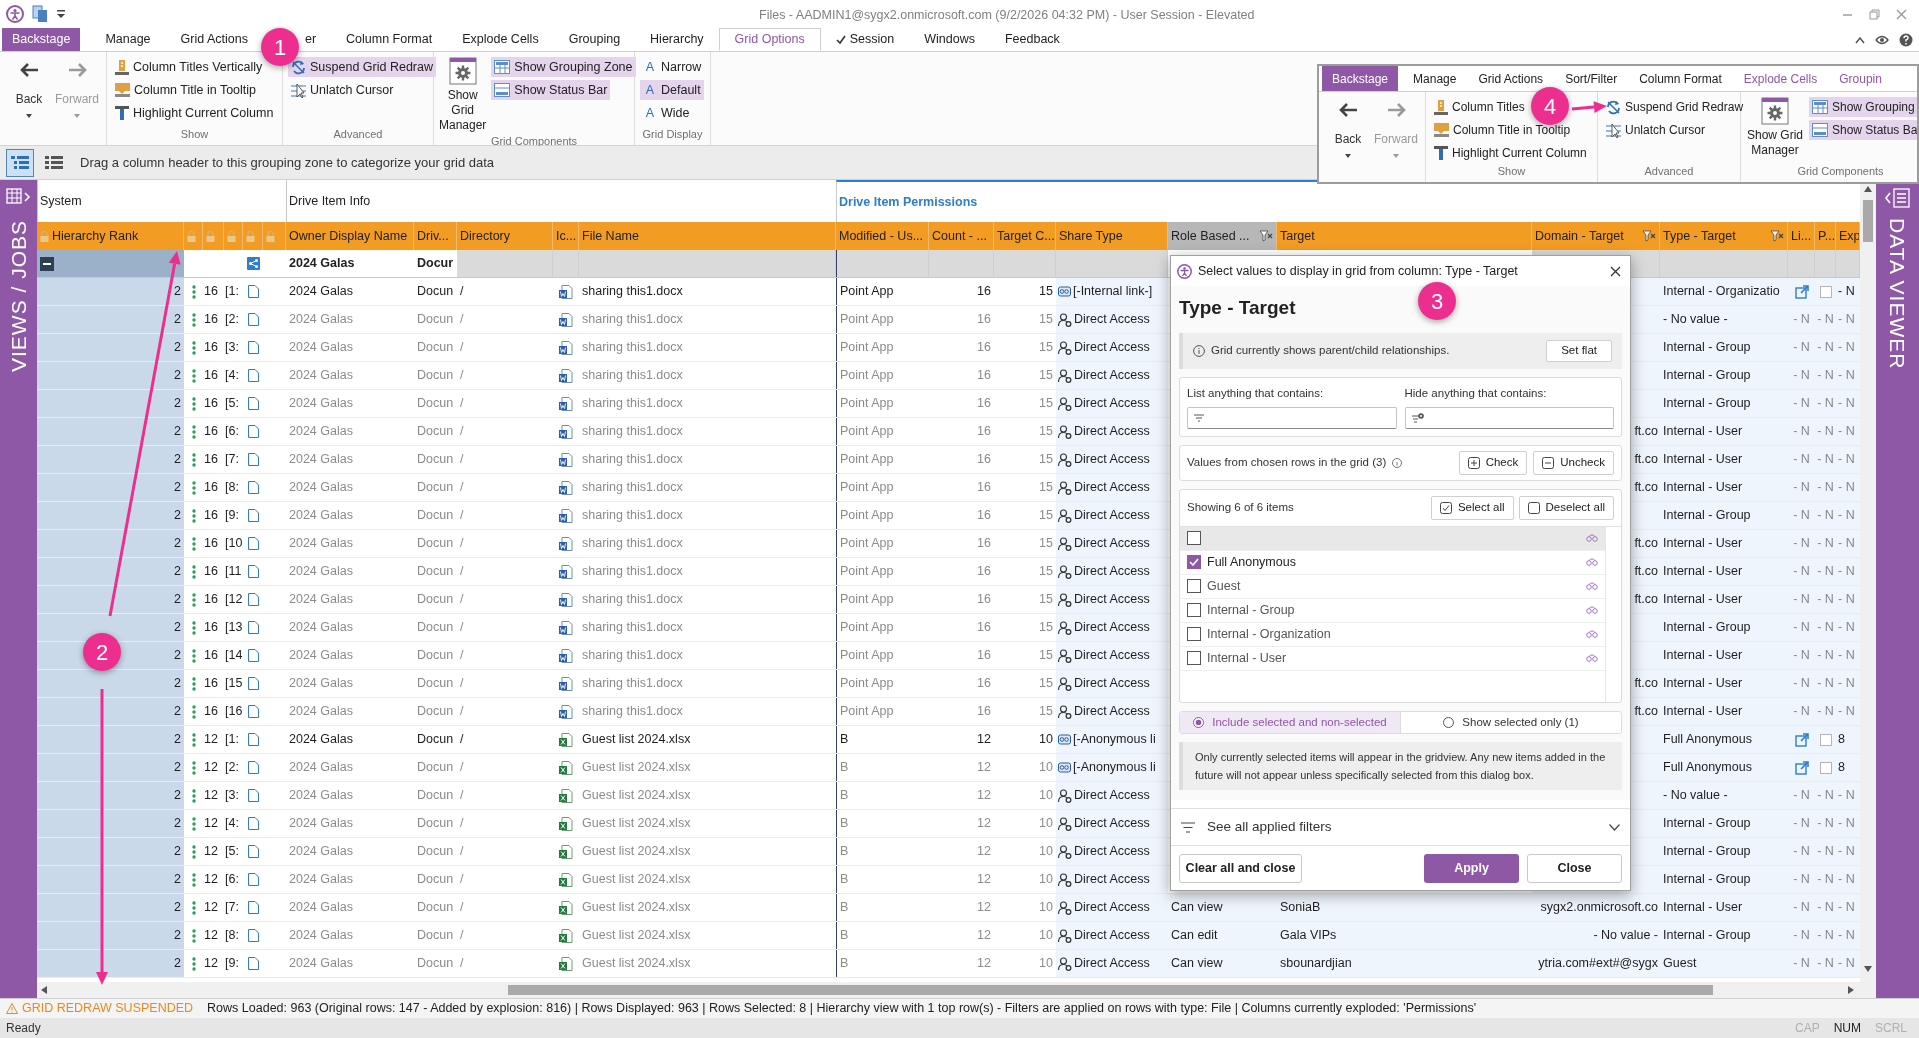 Image resolution: width=1919 pixels, height=1038 pixels. What do you see at coordinates (1724, 935) in the screenshot?
I see `table-cell: Internal - Group` at bounding box center [1724, 935].